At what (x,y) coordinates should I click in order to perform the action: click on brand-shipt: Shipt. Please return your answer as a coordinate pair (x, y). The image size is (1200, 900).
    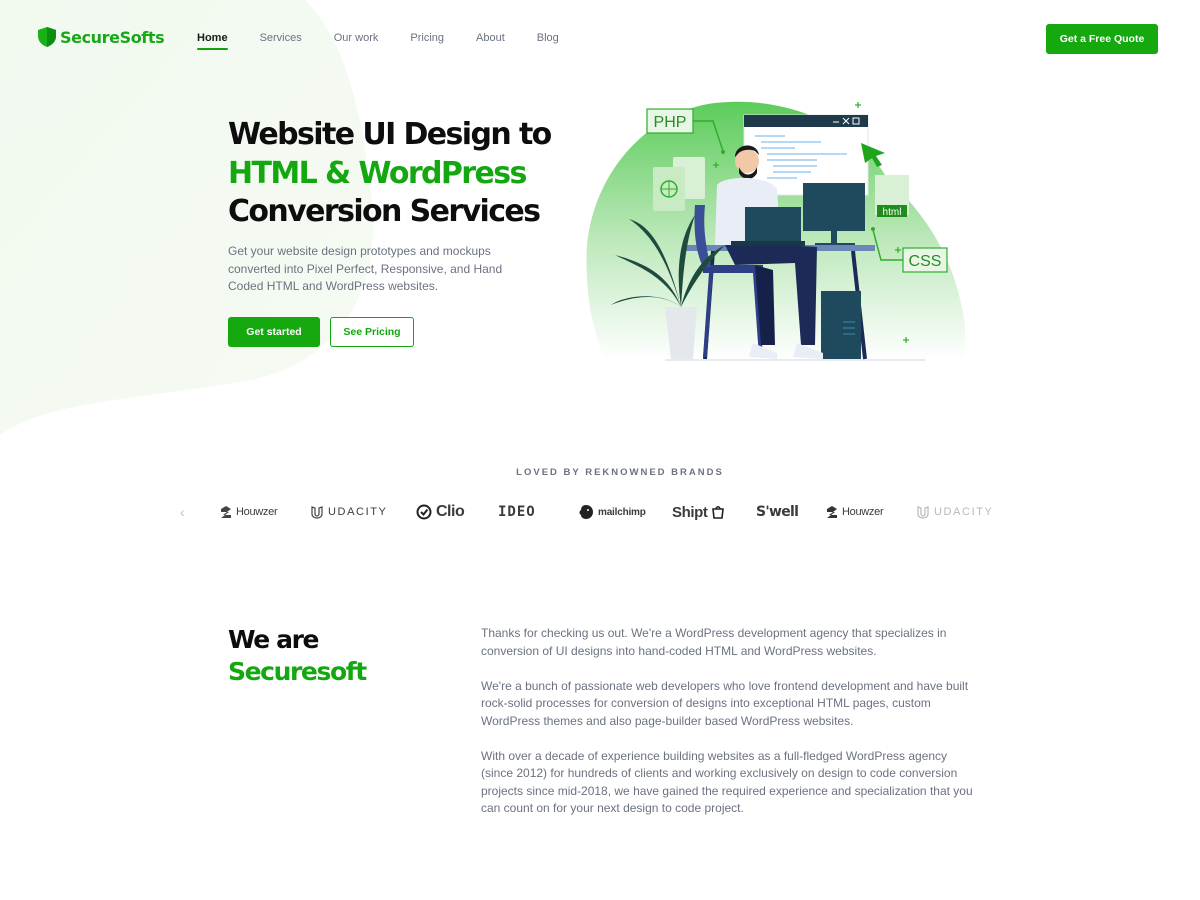
    Looking at the image, I should click on (698, 512).